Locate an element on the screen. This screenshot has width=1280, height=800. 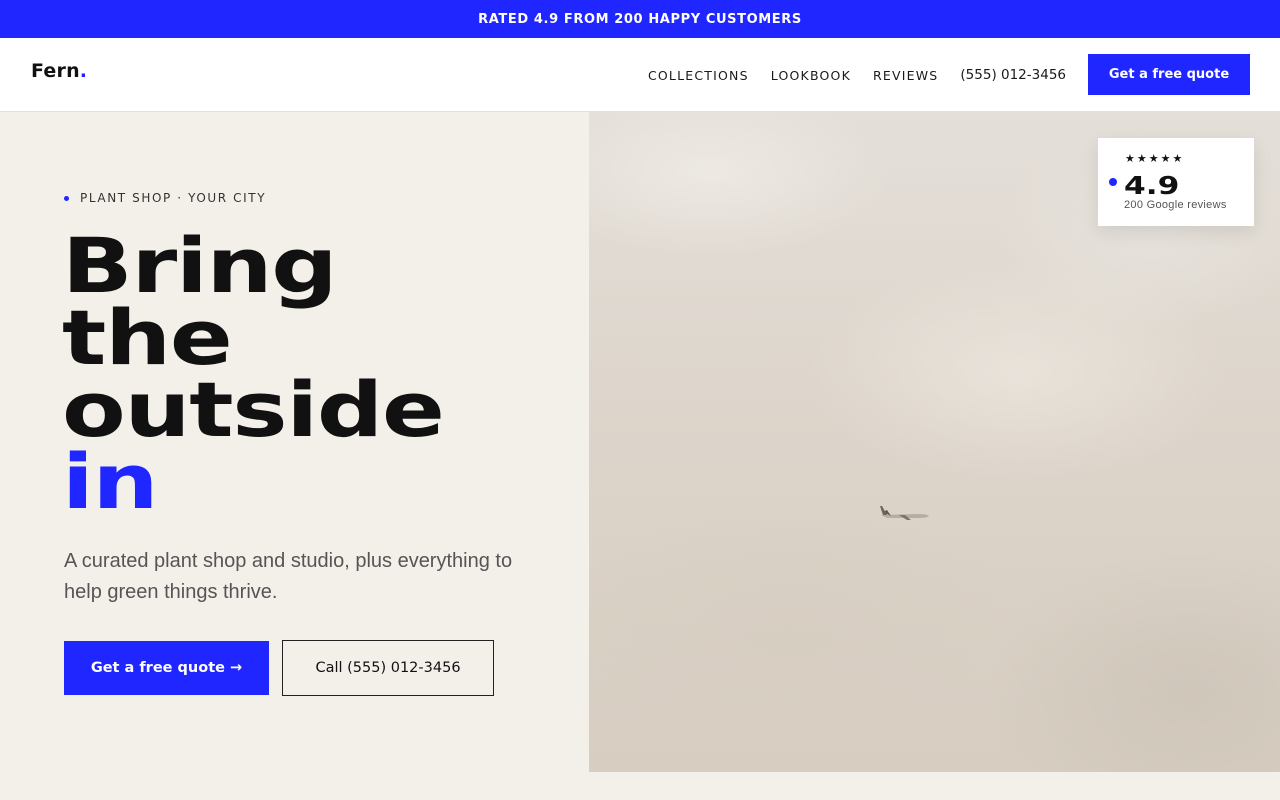
star-rating-icon: ★★★★★ is located at coordinates (1155, 159).